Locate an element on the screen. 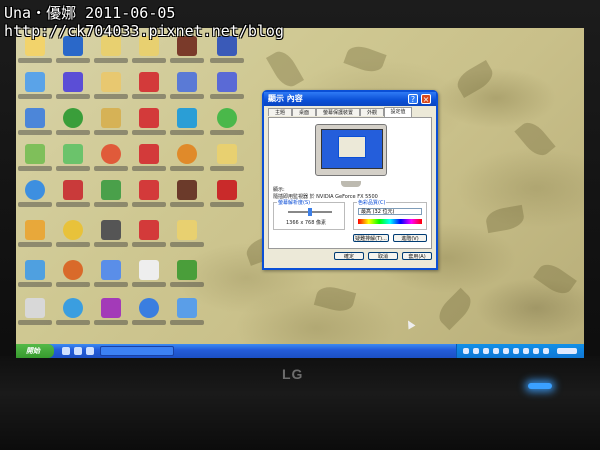 This screenshot has width=600, height=450. start-label: 開始 is located at coordinates (33, 351).